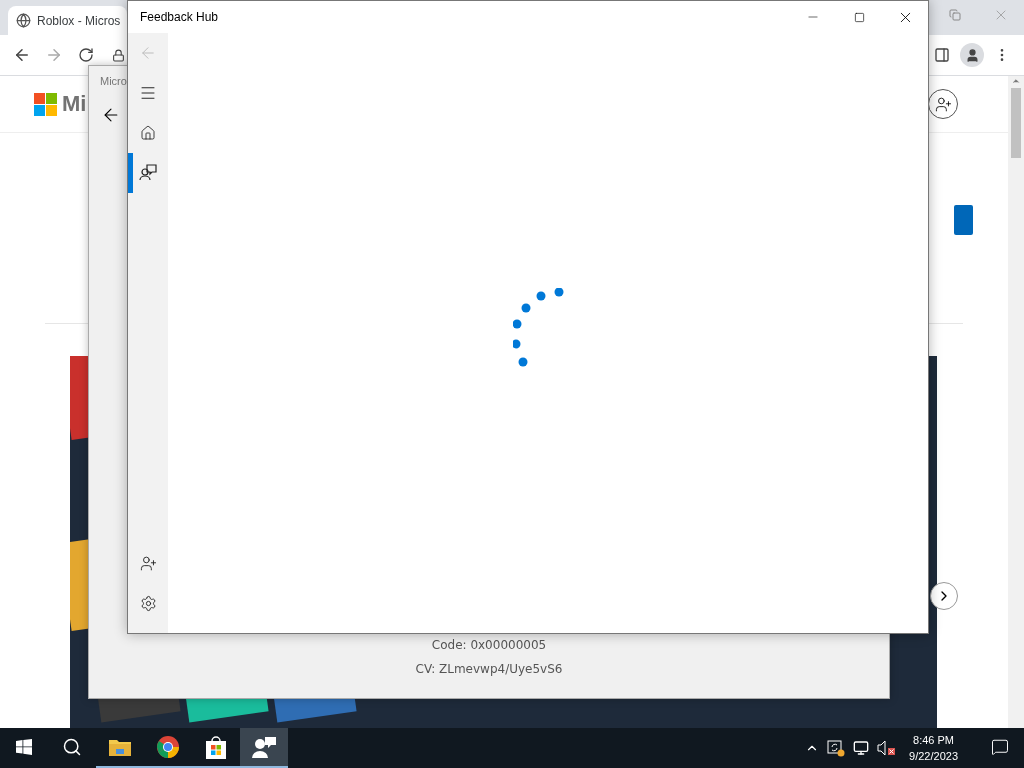  Describe the element at coordinates (933, 740) in the screenshot. I see `clock-time: 8:46 PM` at that location.